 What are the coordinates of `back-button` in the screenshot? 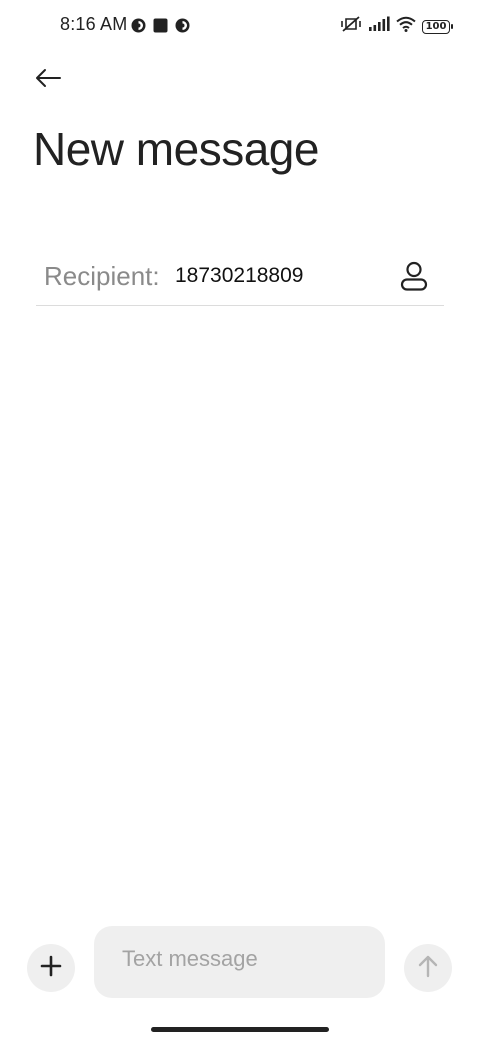 It's located at (48, 80).